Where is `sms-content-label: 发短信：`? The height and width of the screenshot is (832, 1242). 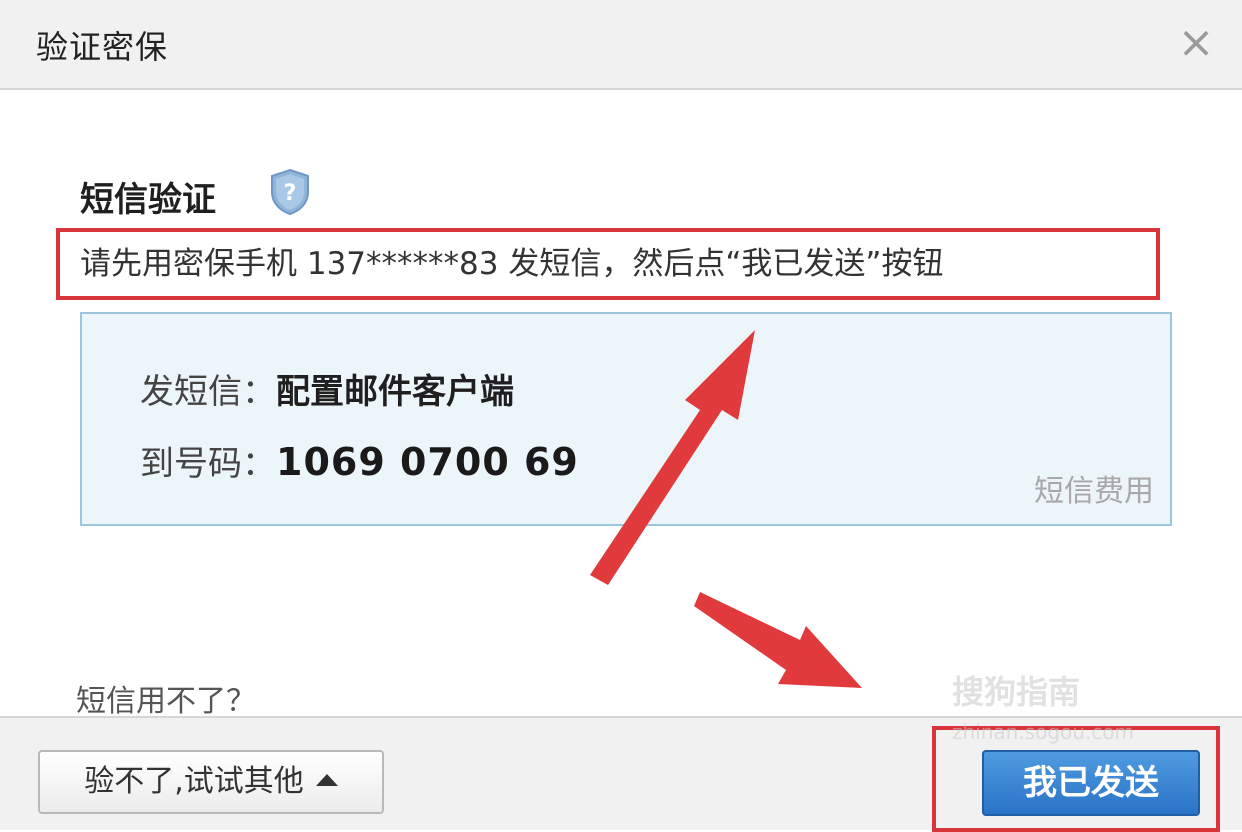
sms-content-label: 发短信： is located at coordinates (208, 392).